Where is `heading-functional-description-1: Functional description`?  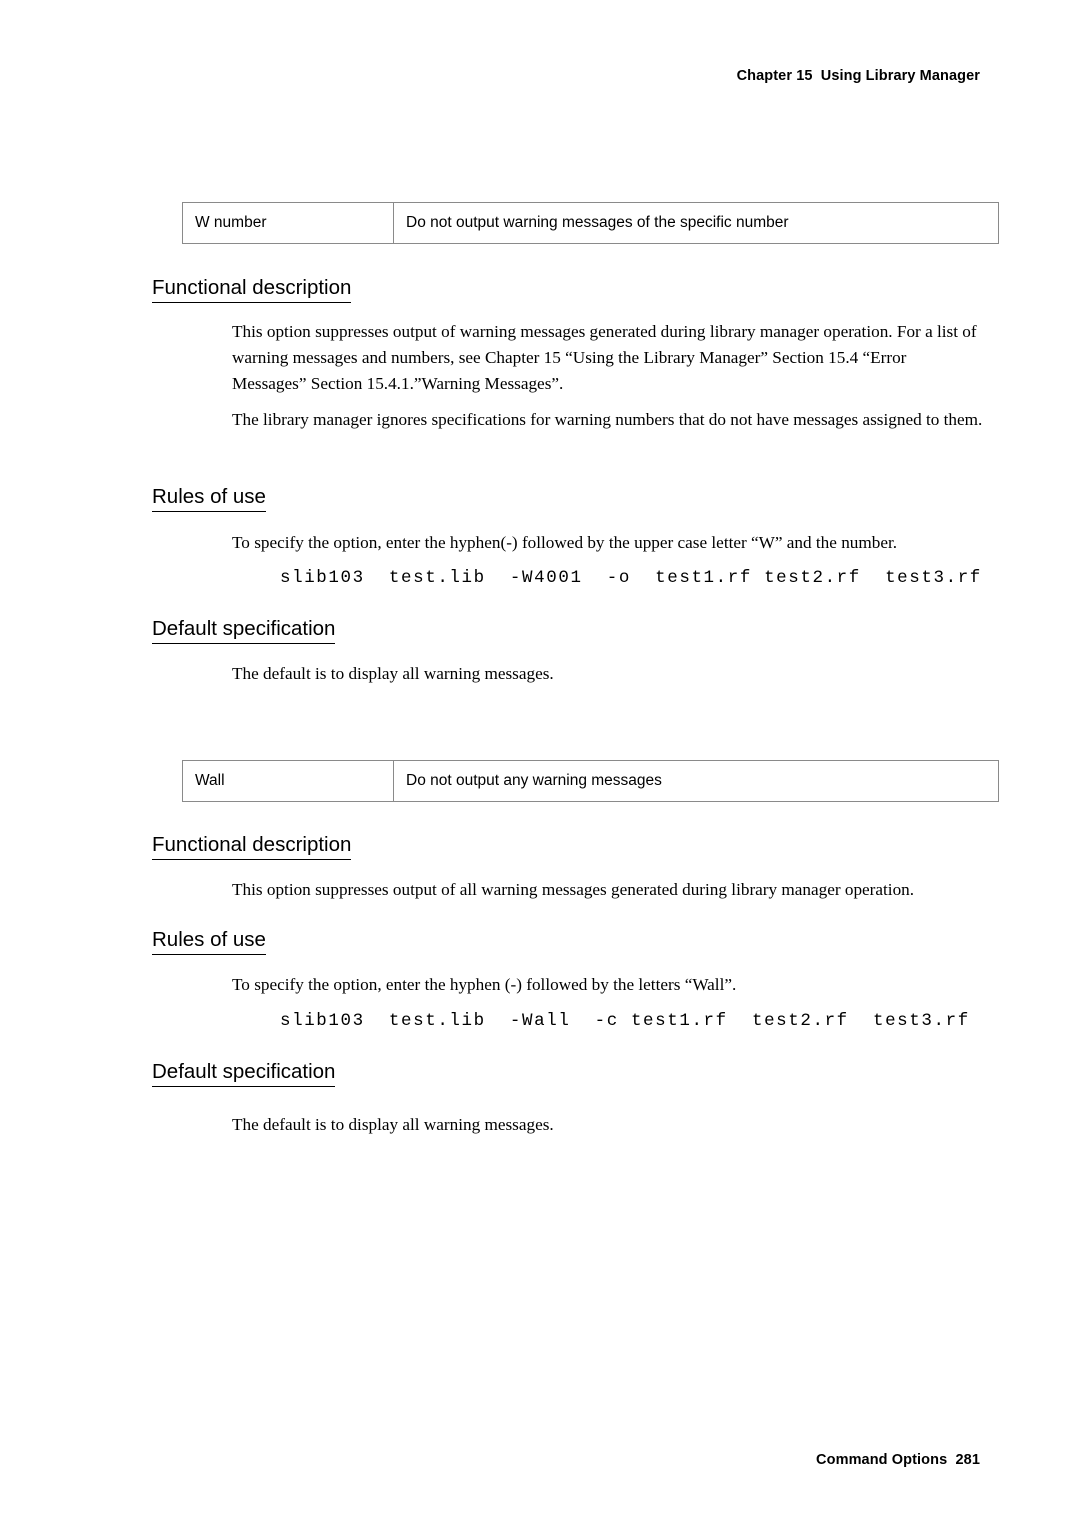
heading-functional-description-1: Functional description is located at coordinates (252, 289).